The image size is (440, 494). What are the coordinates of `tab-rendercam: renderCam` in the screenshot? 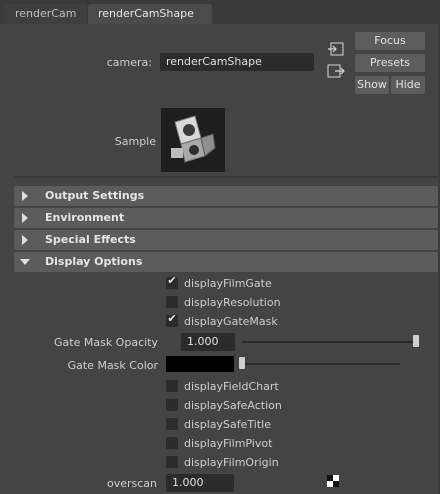 It's located at (46, 14).